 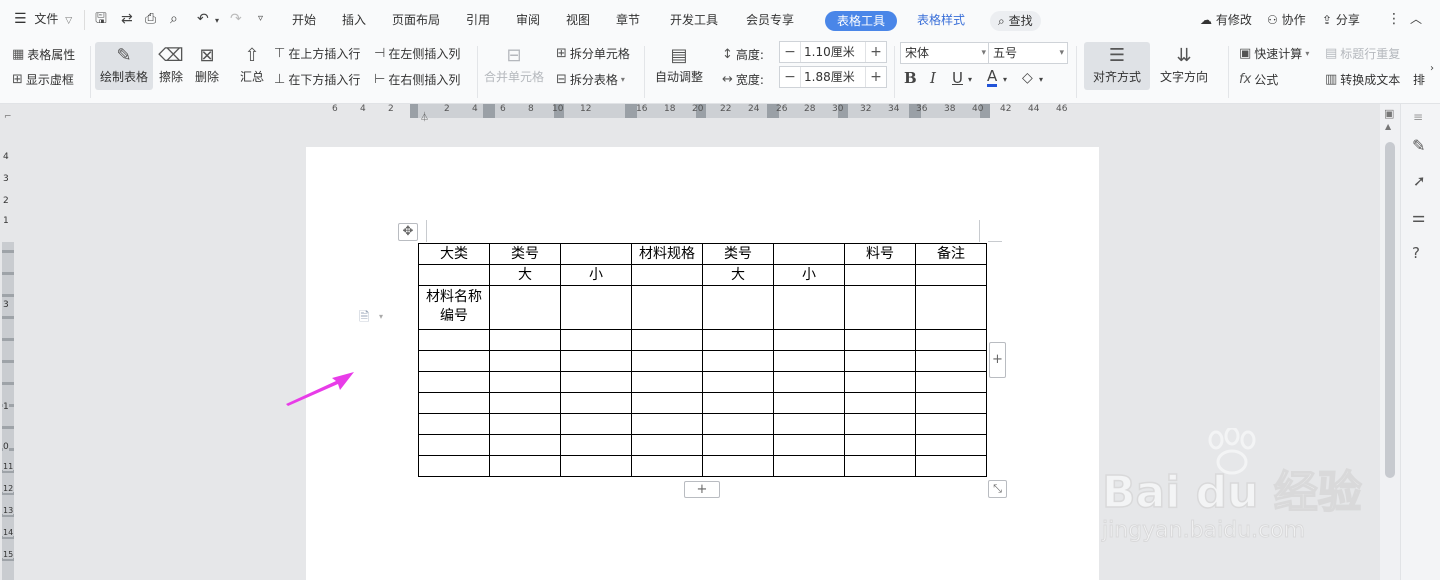 What do you see at coordinates (997, 360) in the screenshot?
I see `add-column-button: +` at bounding box center [997, 360].